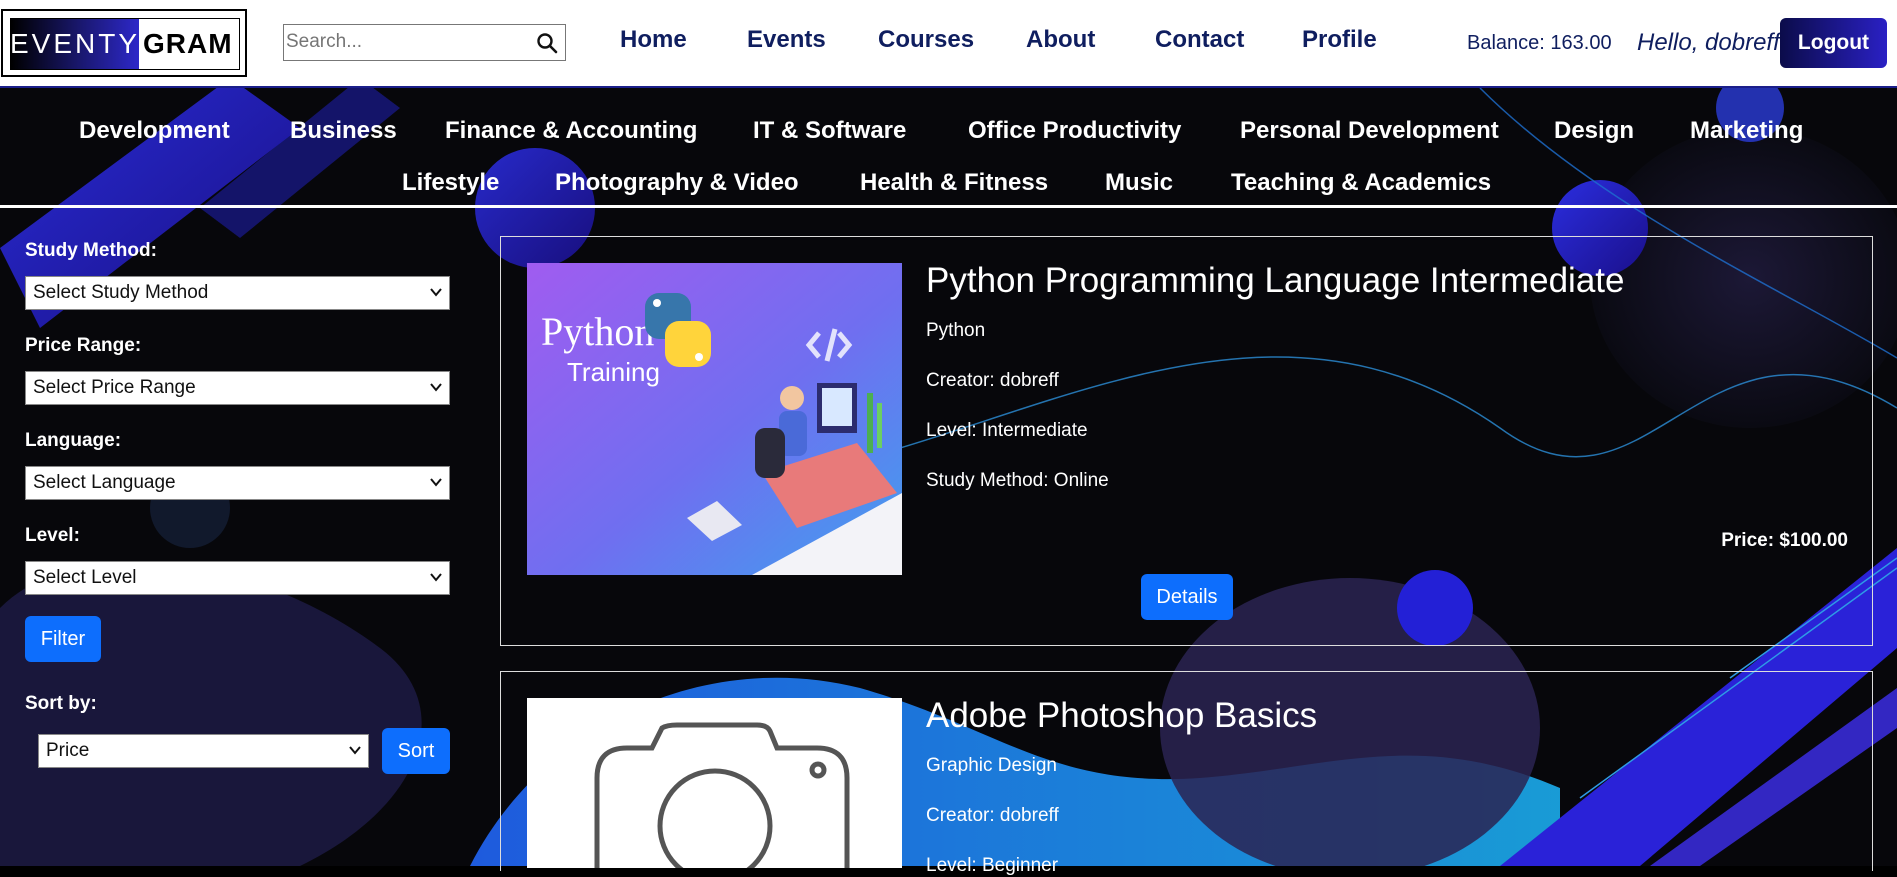 The width and height of the screenshot is (1897, 877). I want to click on category-music: Music, so click(1139, 183).